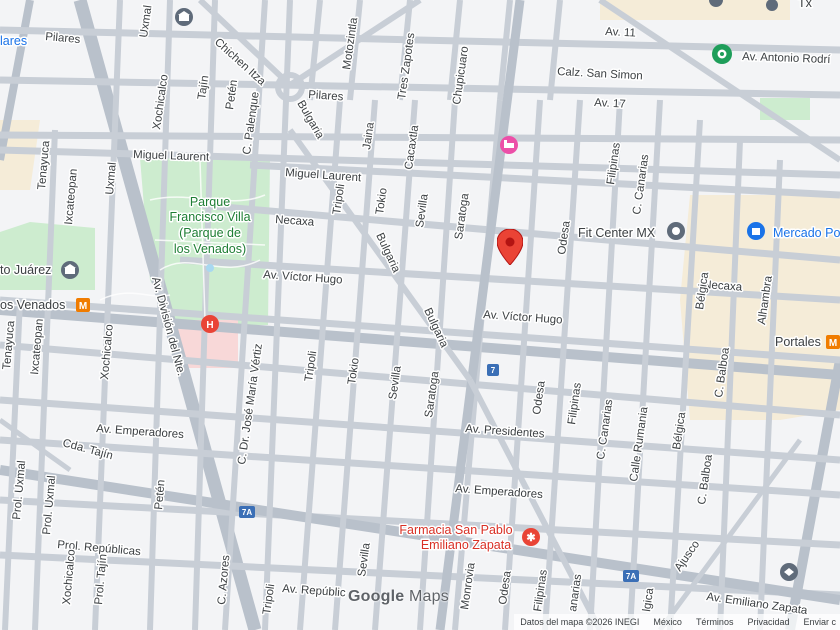 The width and height of the screenshot is (840, 630). Describe the element at coordinates (789, 572) in the screenshot. I see `school-icon` at that location.